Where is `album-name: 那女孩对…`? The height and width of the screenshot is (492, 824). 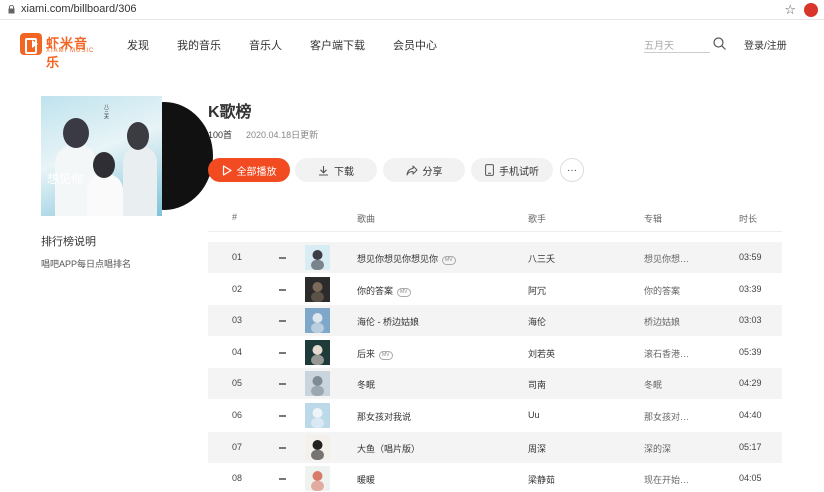 album-name: 那女孩对… is located at coordinates (666, 416).